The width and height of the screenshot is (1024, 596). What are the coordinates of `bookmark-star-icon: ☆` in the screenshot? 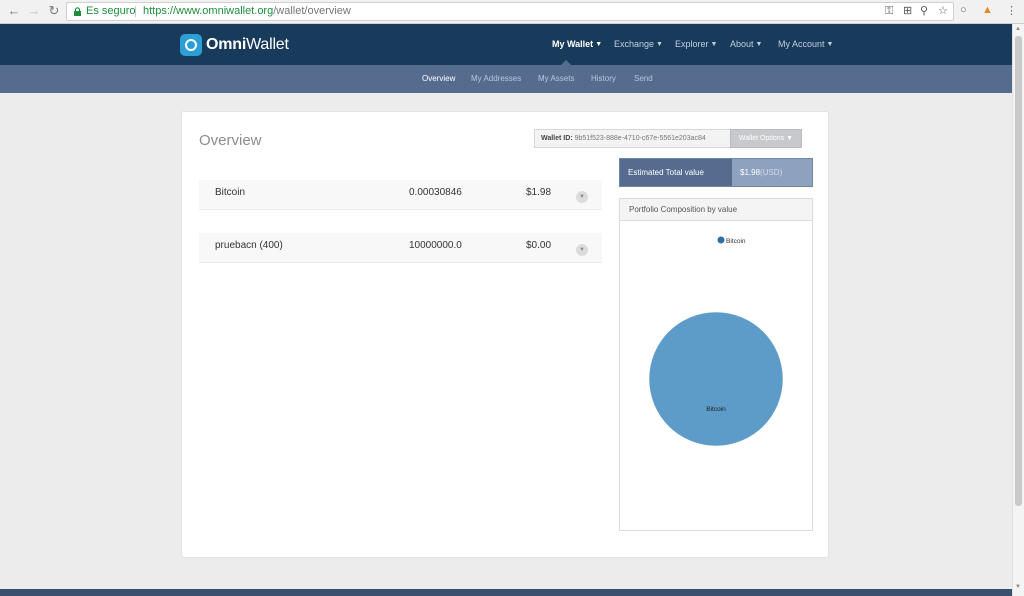 It's located at (943, 11).